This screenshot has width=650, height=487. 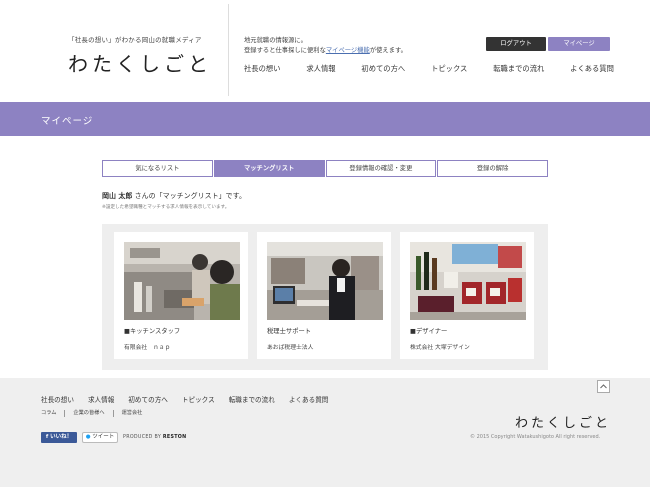 What do you see at coordinates (325, 119) in the screenshot?
I see `page-banner: マイページ` at bounding box center [325, 119].